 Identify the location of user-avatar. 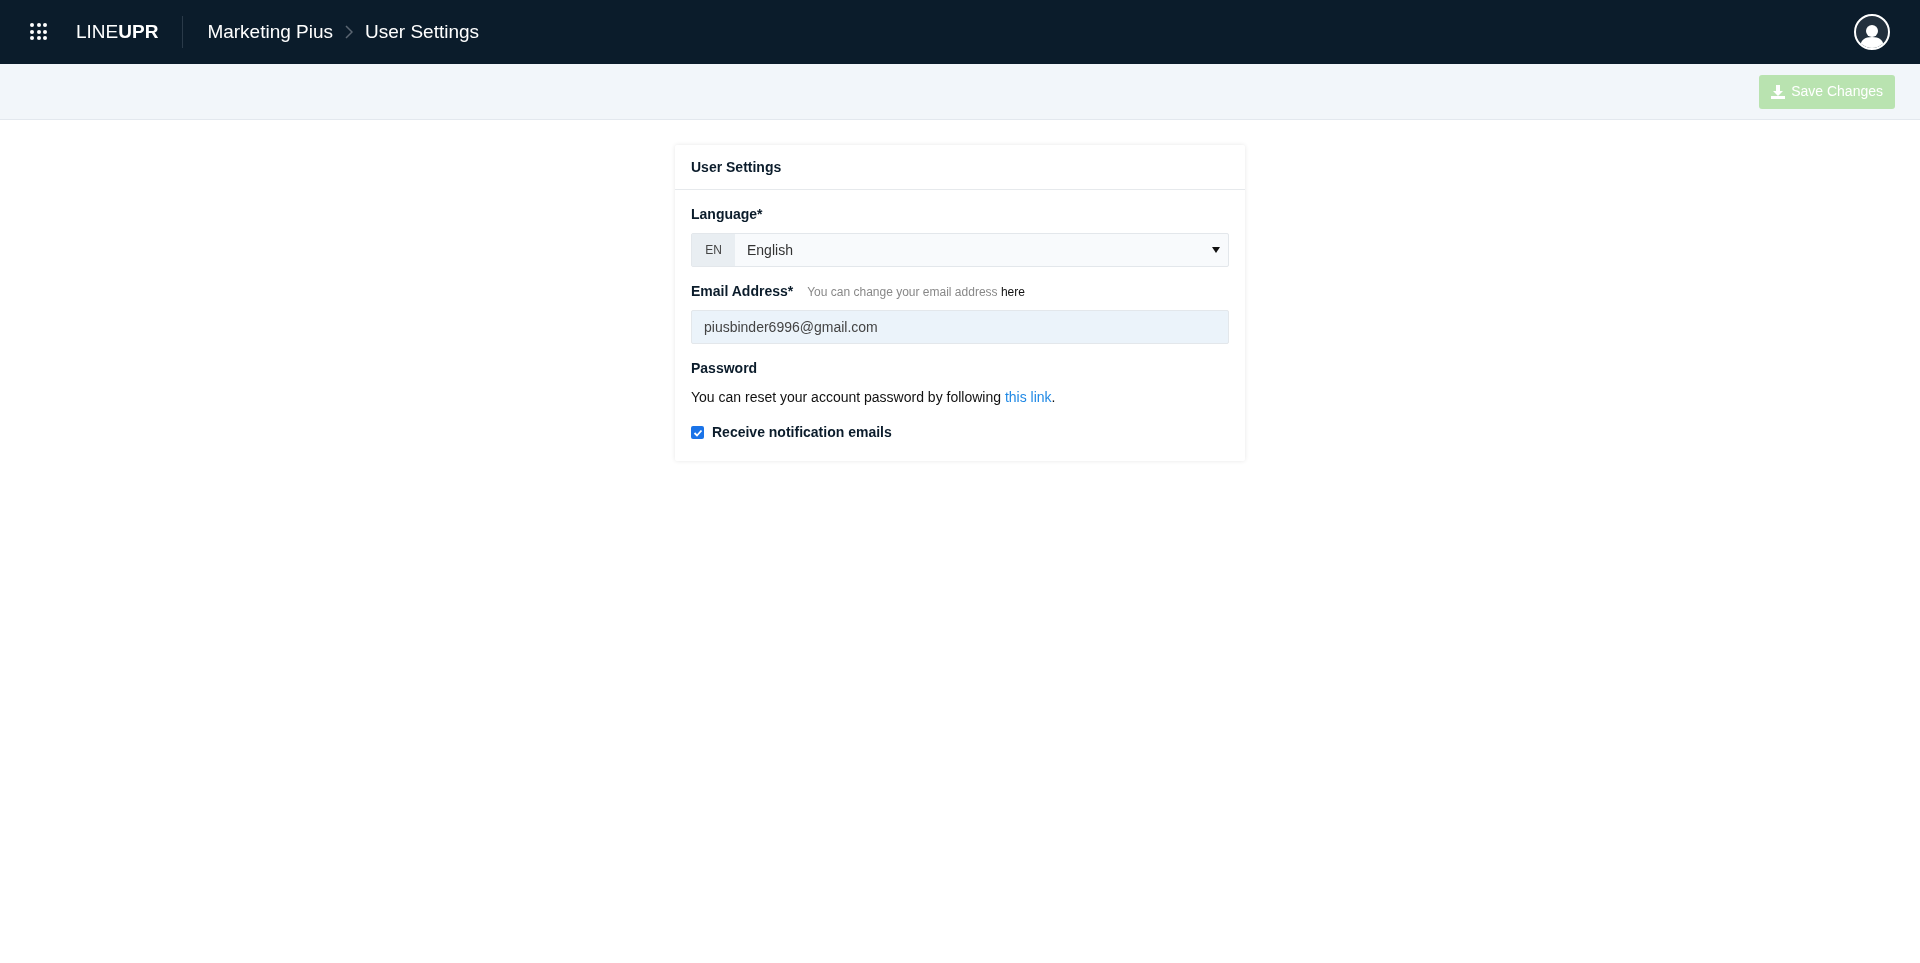
(1872, 32).